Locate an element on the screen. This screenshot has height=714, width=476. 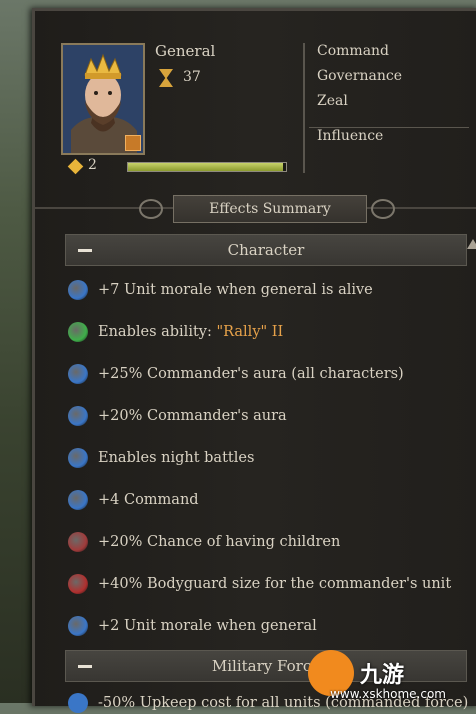
effect-row: +20% Commander's aura is located at coordinates (177, 416).